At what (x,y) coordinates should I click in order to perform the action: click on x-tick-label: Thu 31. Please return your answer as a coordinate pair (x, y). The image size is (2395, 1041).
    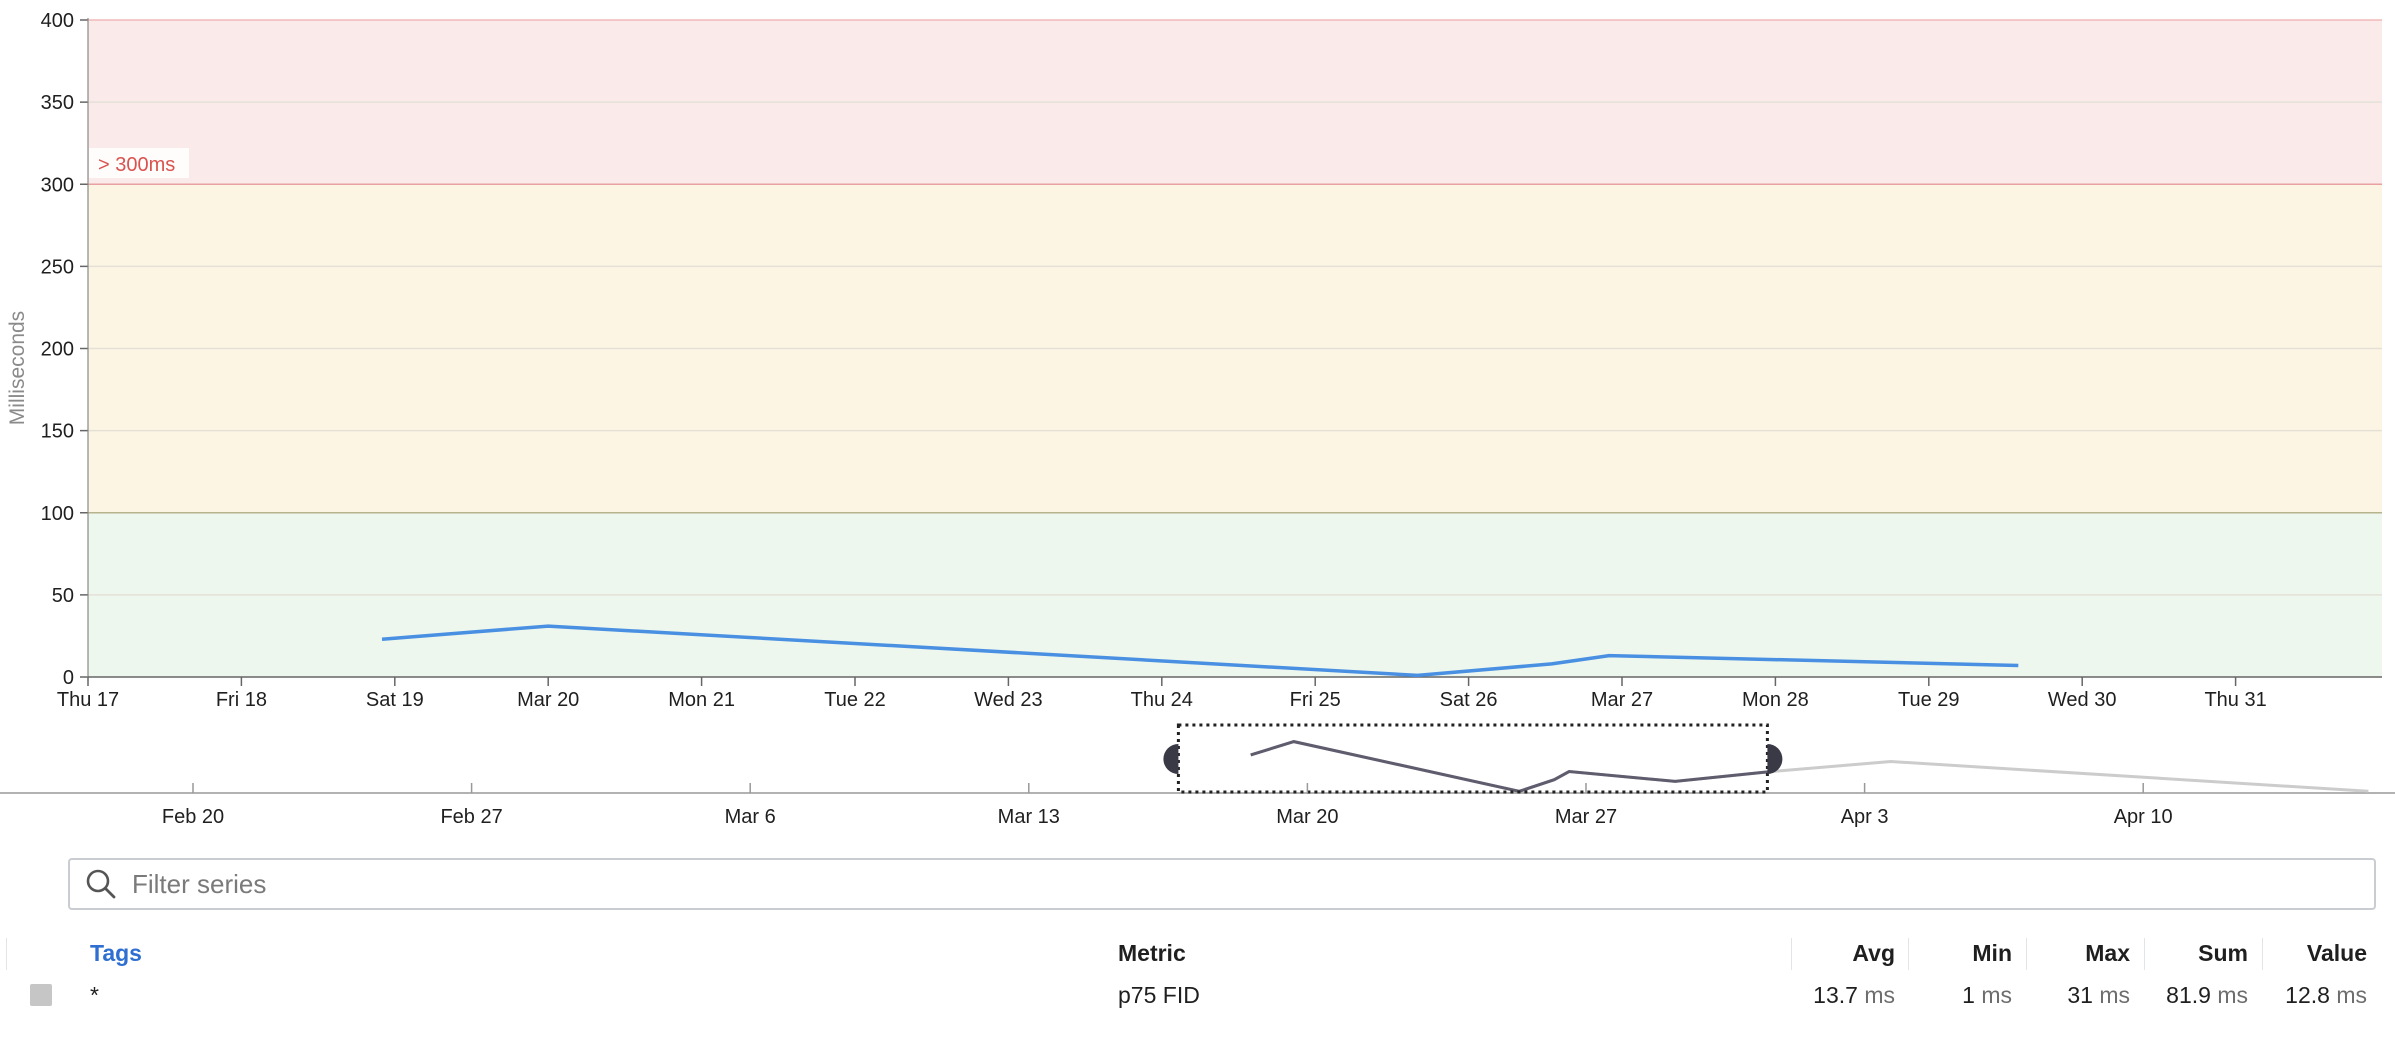
    Looking at the image, I should click on (2235, 700).